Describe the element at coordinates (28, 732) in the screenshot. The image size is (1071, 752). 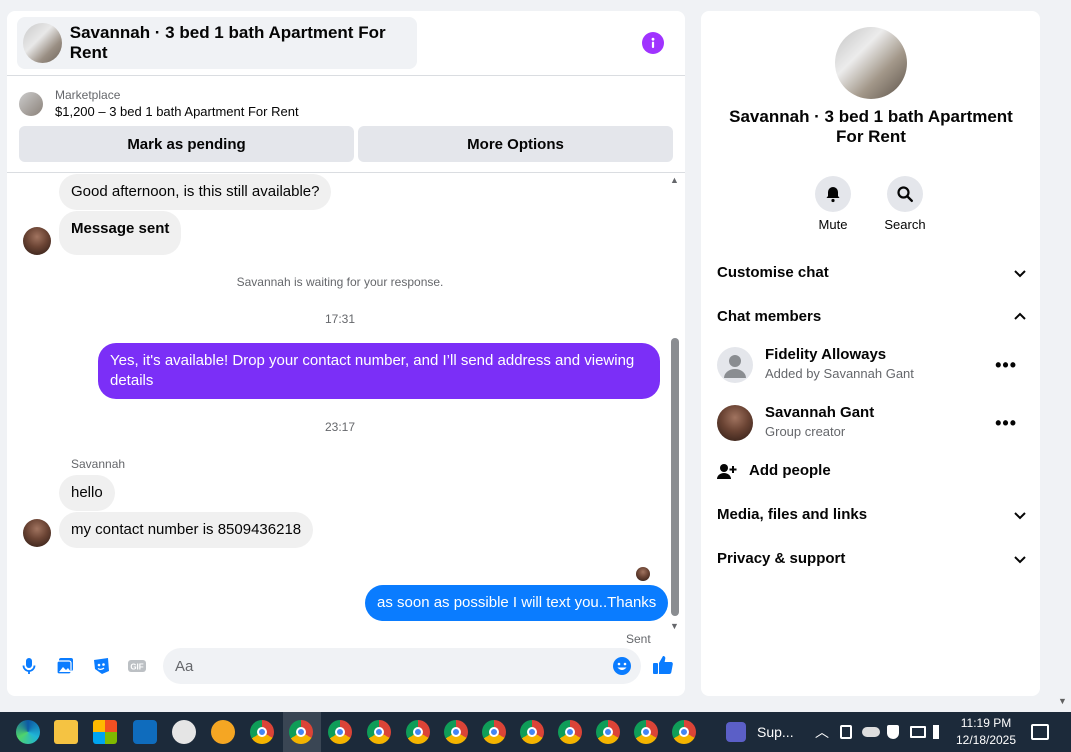
I see `edge-icon` at that location.